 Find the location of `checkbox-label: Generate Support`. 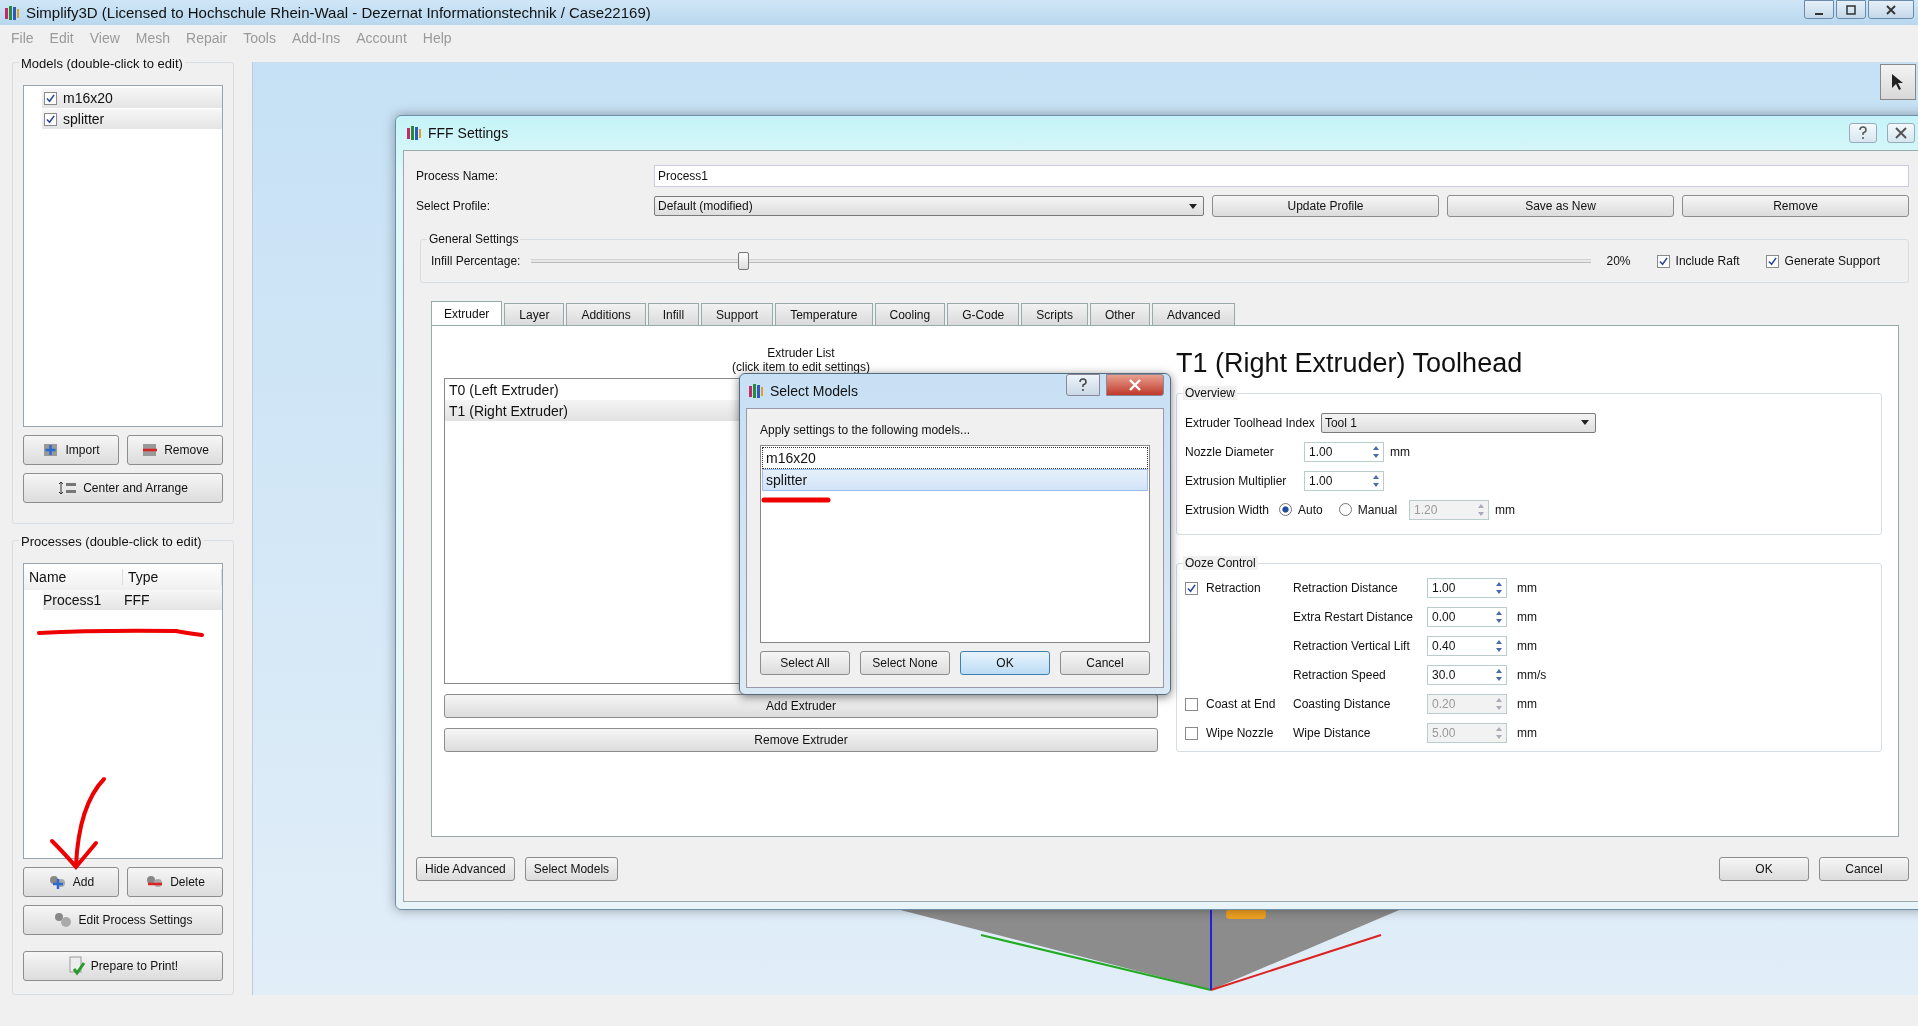

checkbox-label: Generate Support is located at coordinates (1832, 261).